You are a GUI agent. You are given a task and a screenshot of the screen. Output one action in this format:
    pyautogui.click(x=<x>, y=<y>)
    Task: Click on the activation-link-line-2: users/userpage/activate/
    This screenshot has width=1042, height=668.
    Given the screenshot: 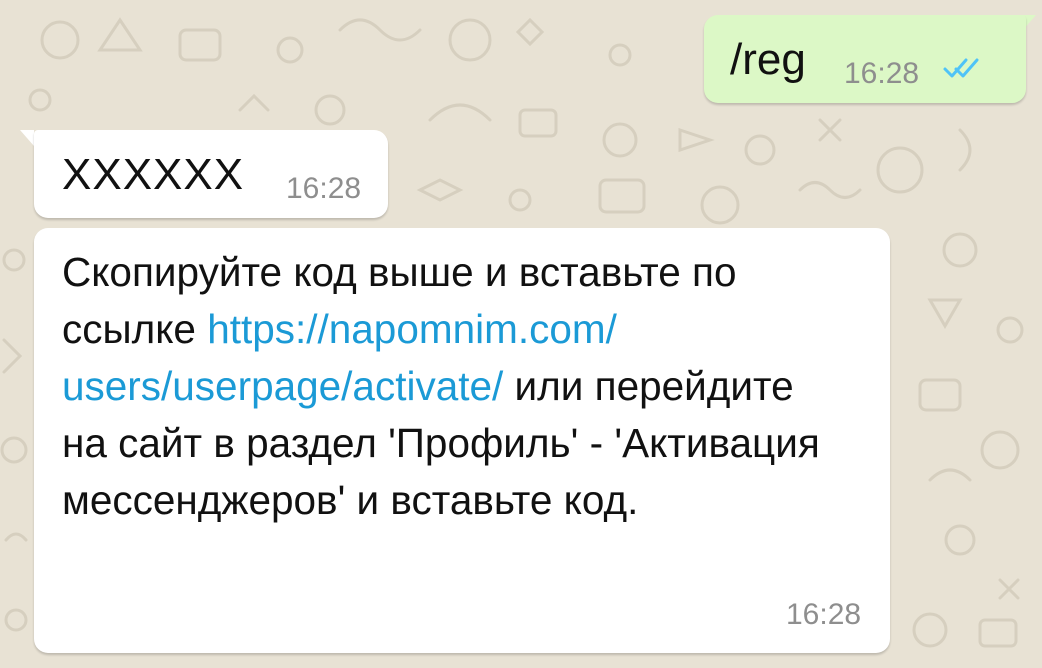 What is the action you would take?
    pyautogui.click(x=283, y=386)
    